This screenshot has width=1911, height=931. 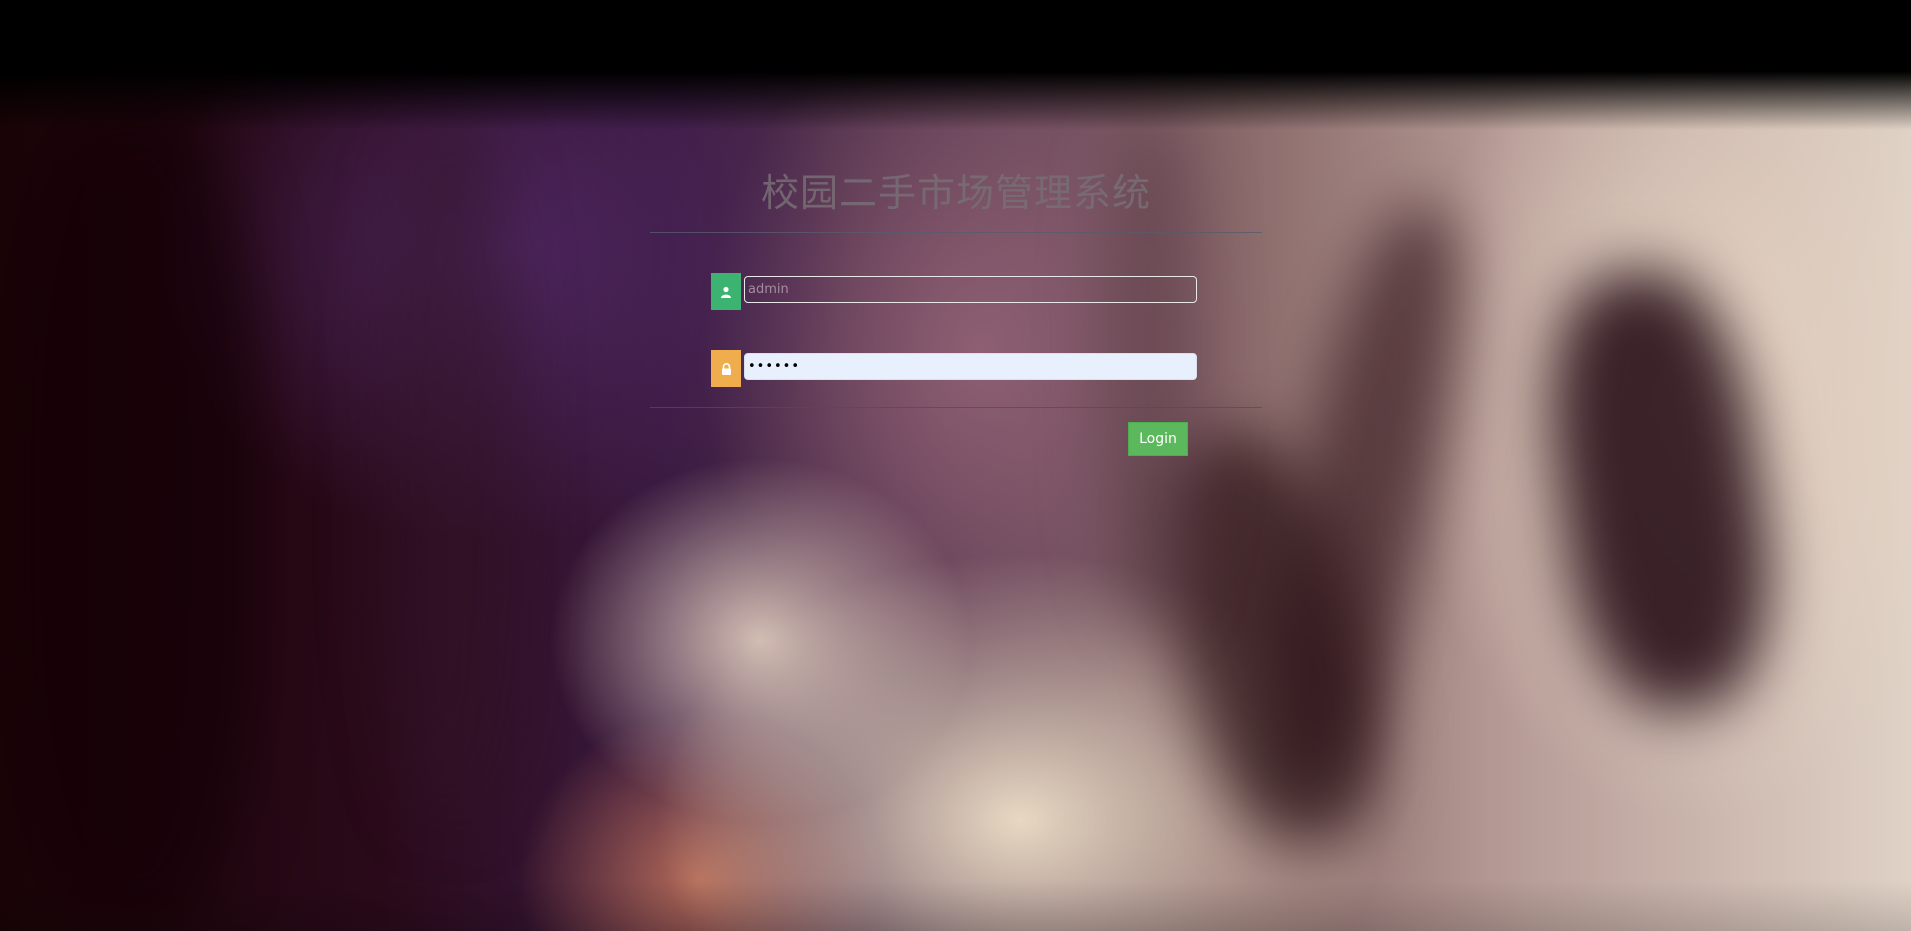 I want to click on user-icon, so click(x=726, y=291).